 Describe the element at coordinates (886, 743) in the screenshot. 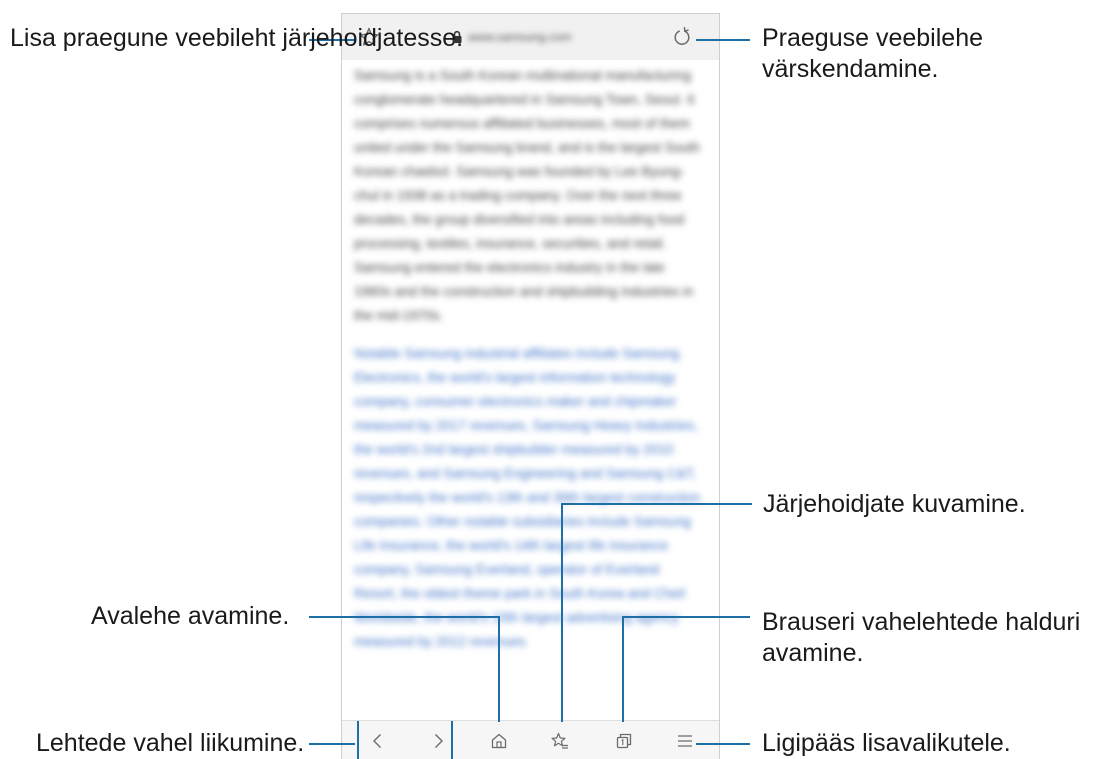

I see `label-more-options: Ligipääs lisavalikutele.` at that location.